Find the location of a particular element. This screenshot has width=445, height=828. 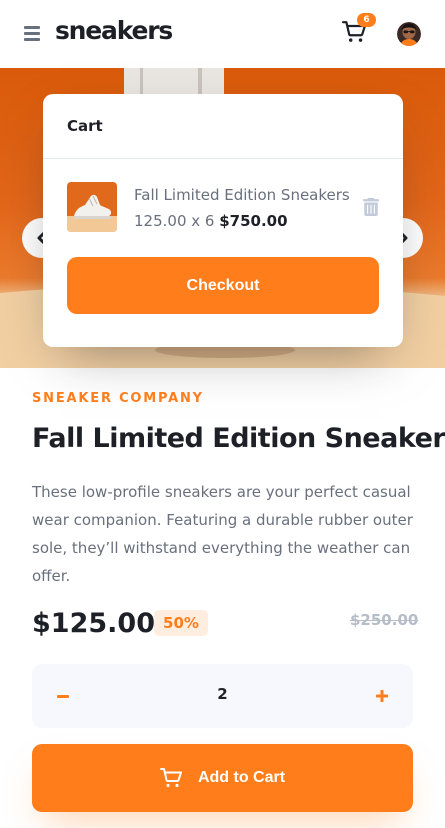

original-price: $250.00 is located at coordinates (384, 620).